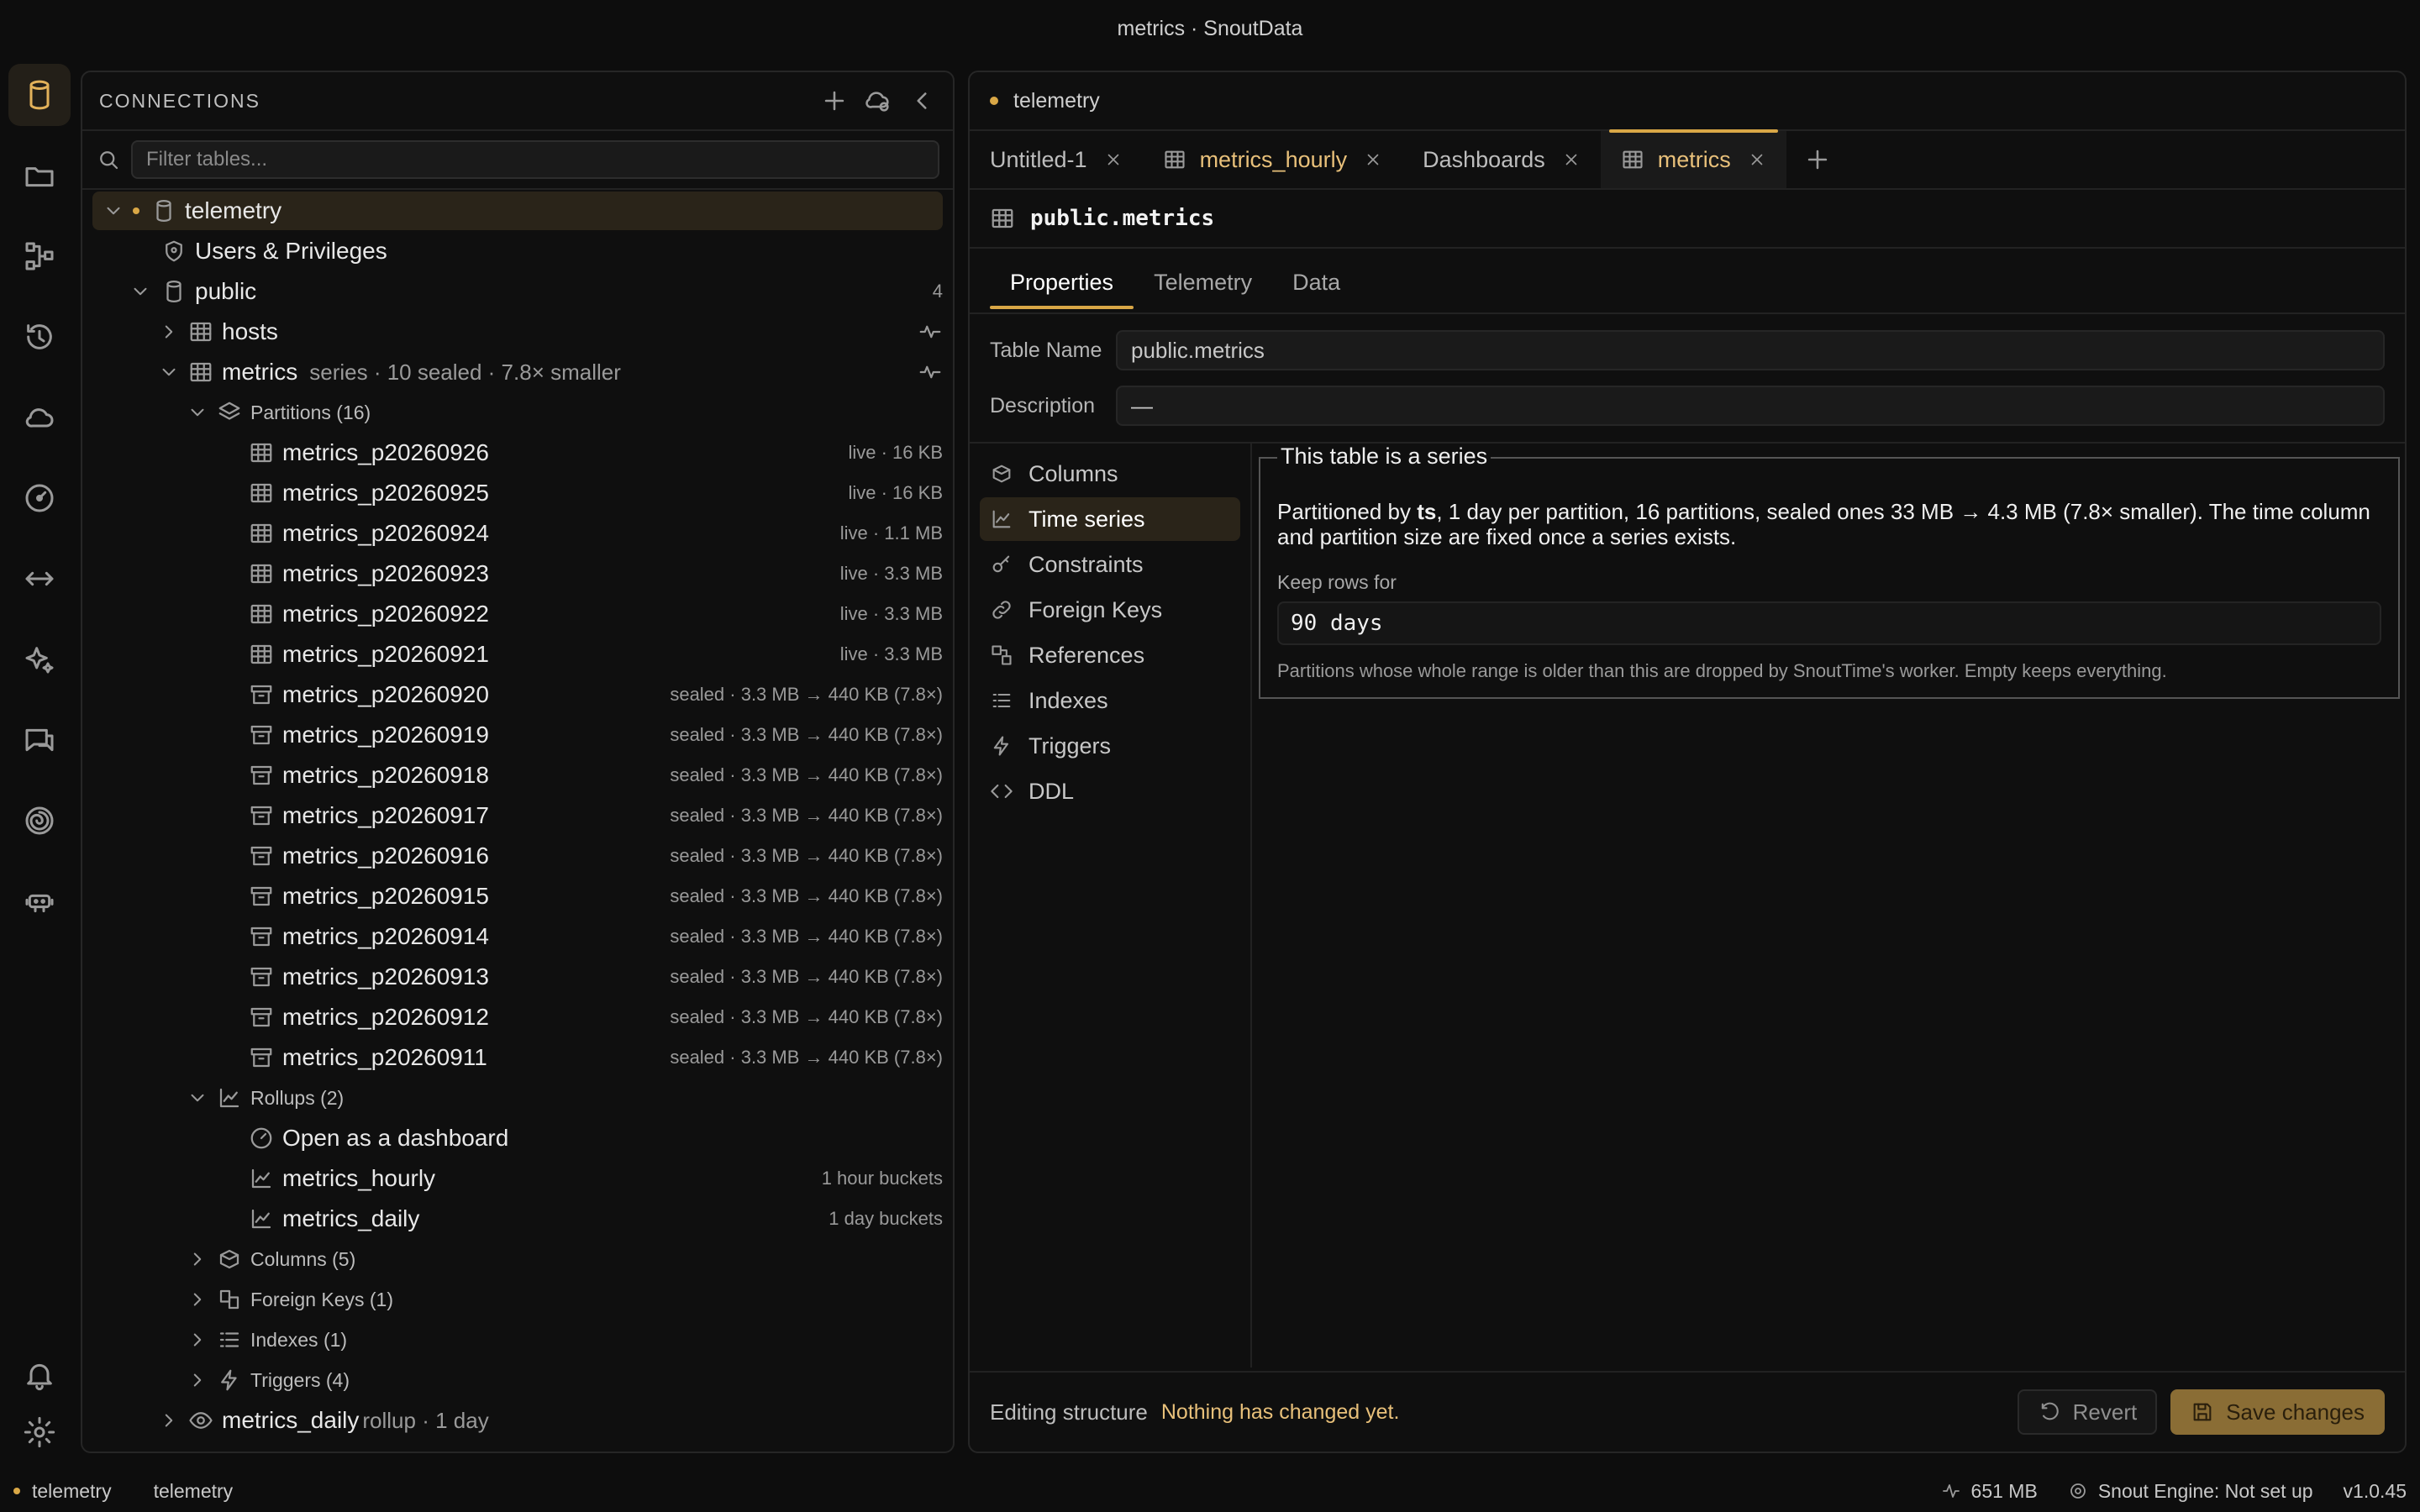  I want to click on chat-icon, so click(39, 740).